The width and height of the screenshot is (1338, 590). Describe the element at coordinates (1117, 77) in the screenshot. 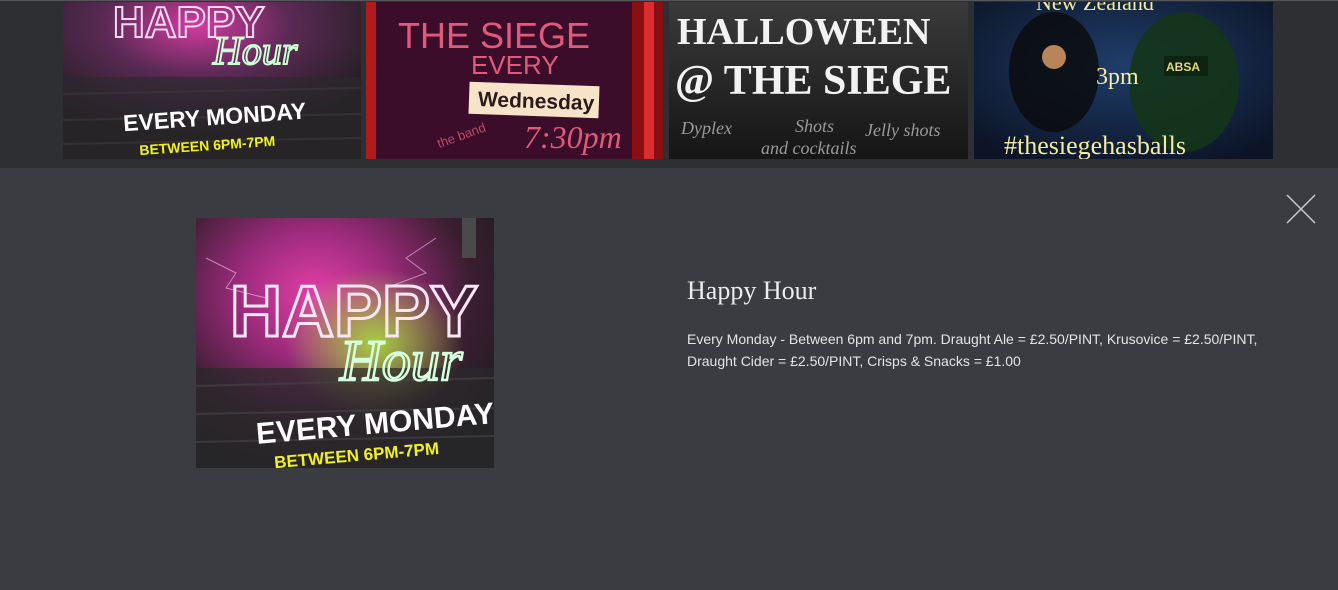

I see `svg-text: 3pm` at that location.